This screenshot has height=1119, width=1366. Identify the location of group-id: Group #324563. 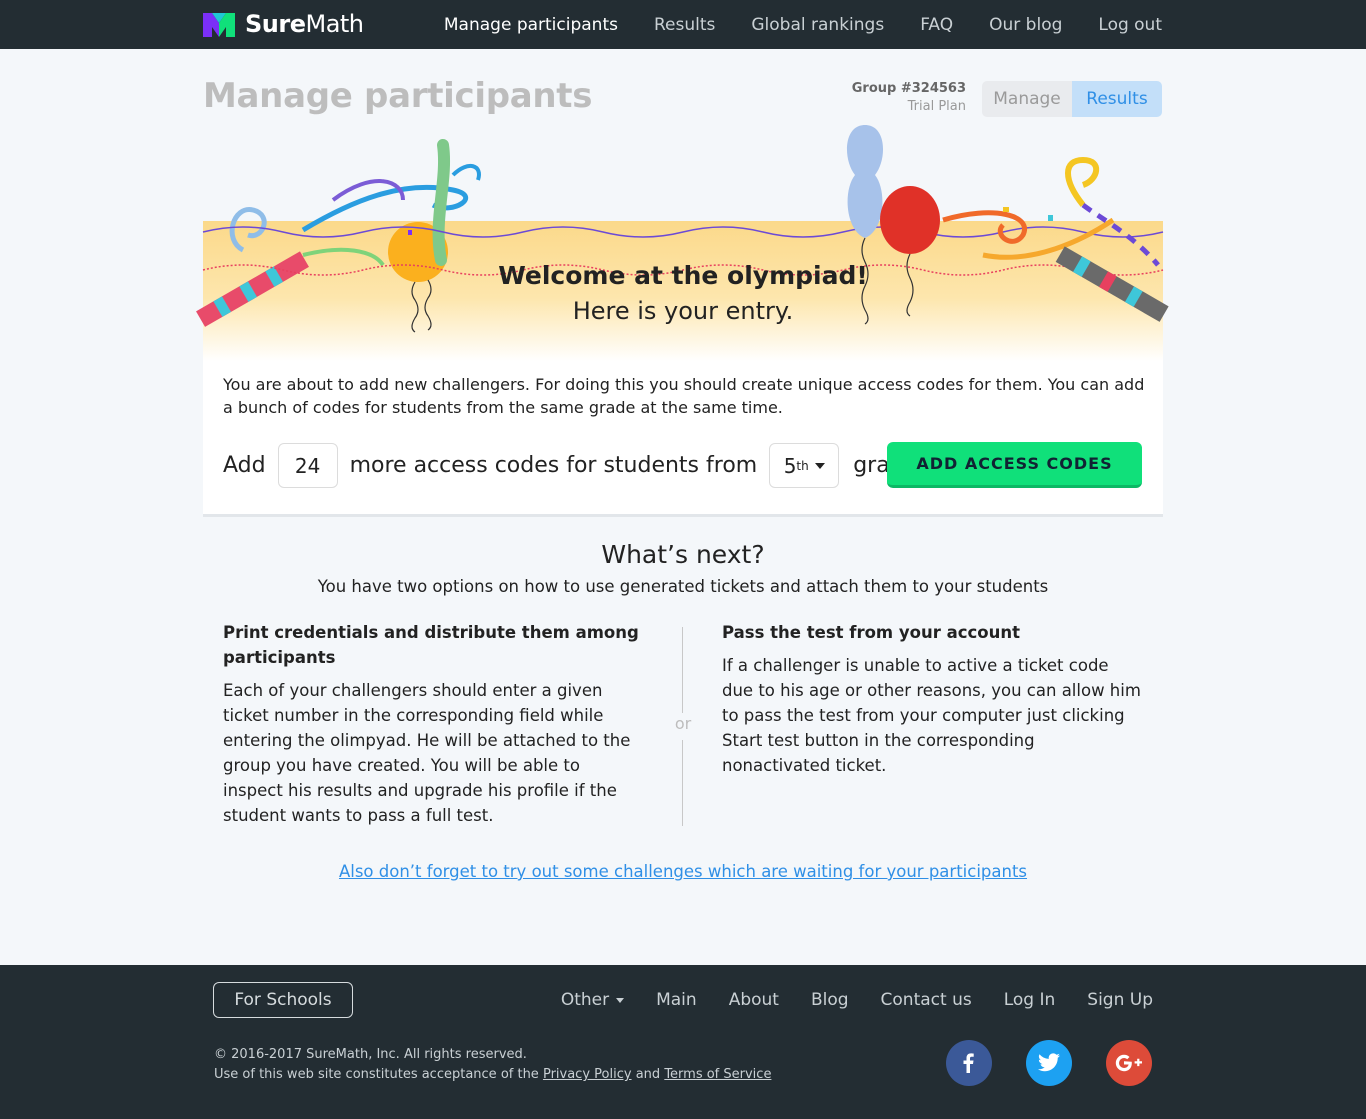
(908, 88).